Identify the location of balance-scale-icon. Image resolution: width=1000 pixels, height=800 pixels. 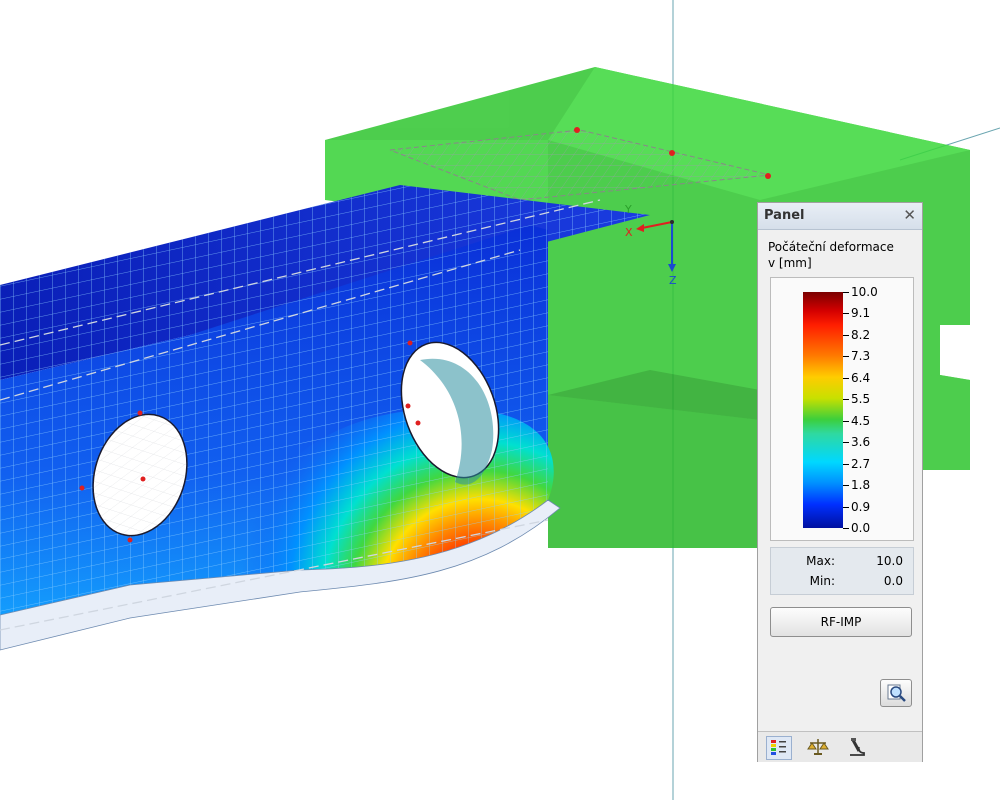
(818, 747).